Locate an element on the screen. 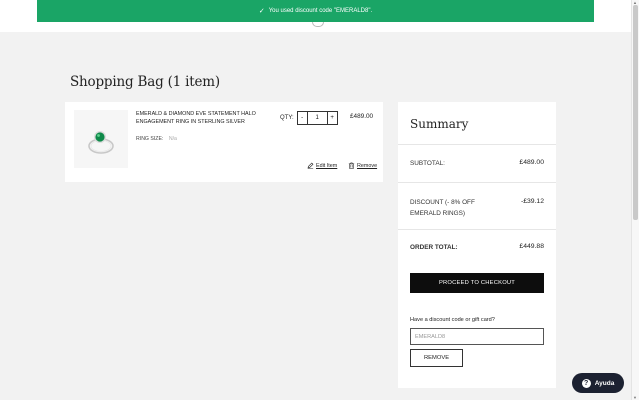 Image resolution: width=639 pixels, height=400 pixels. qty-label: QTY: is located at coordinates (287, 118).